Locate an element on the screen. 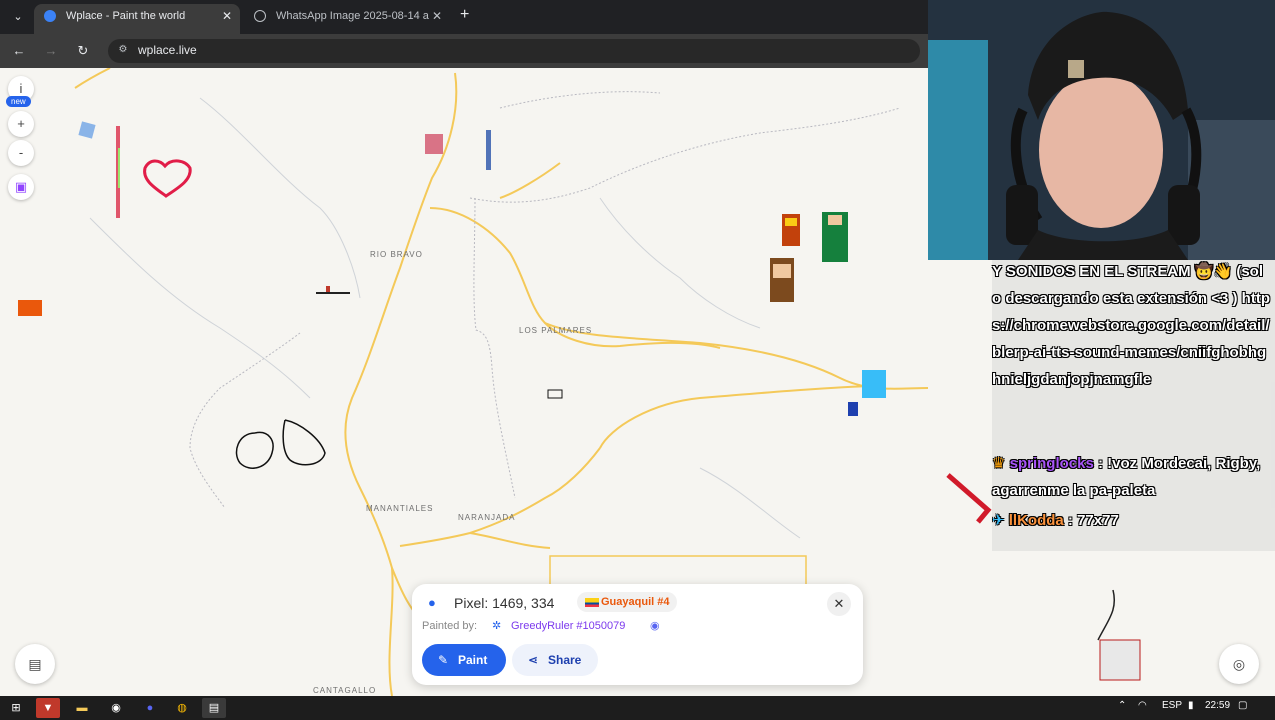 The height and width of the screenshot is (720, 1275). ecuador-flag-icon is located at coordinates (592, 602).